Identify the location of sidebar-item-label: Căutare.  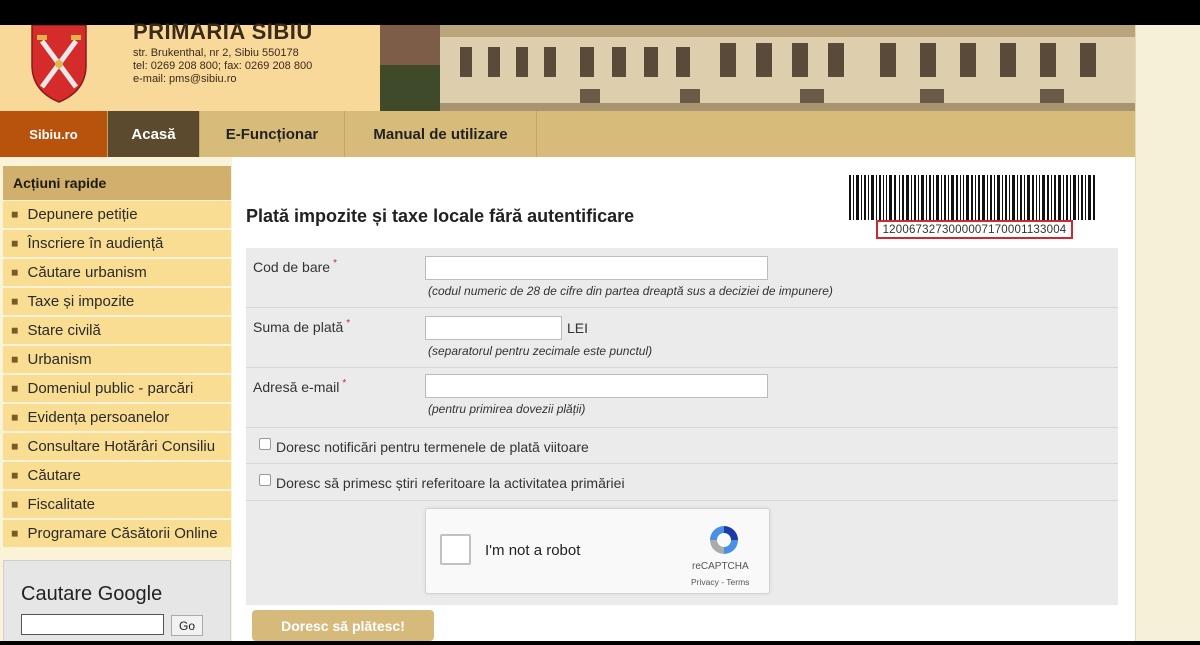
(54, 475).